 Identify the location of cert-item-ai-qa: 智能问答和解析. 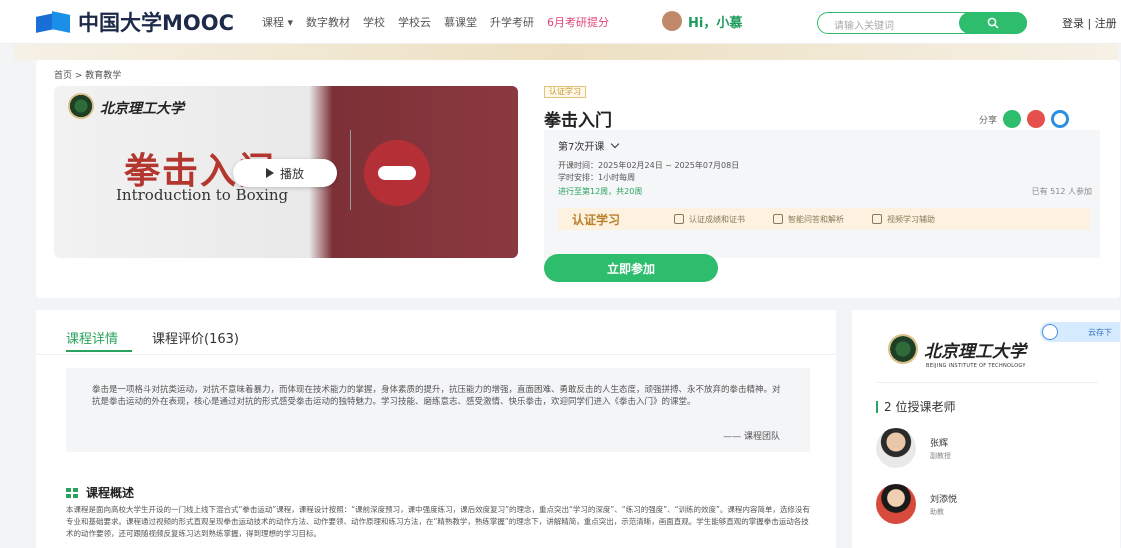
(808, 219).